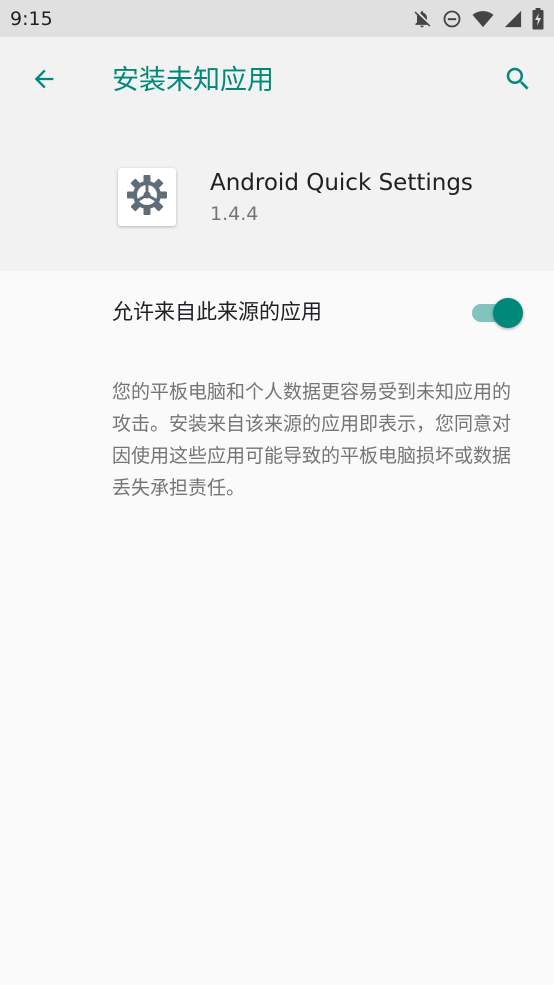 Image resolution: width=554 pixels, height=985 pixels. What do you see at coordinates (513, 19) in the screenshot?
I see `signal-icon` at bounding box center [513, 19].